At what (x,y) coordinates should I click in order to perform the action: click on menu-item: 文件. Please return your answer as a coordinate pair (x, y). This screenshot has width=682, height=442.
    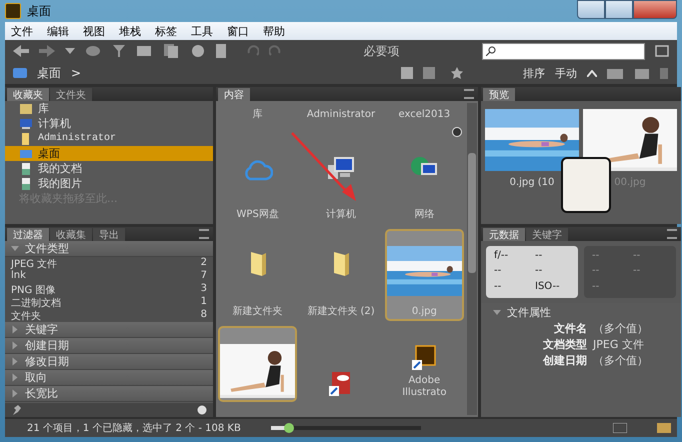
    Looking at the image, I should click on (22, 31).